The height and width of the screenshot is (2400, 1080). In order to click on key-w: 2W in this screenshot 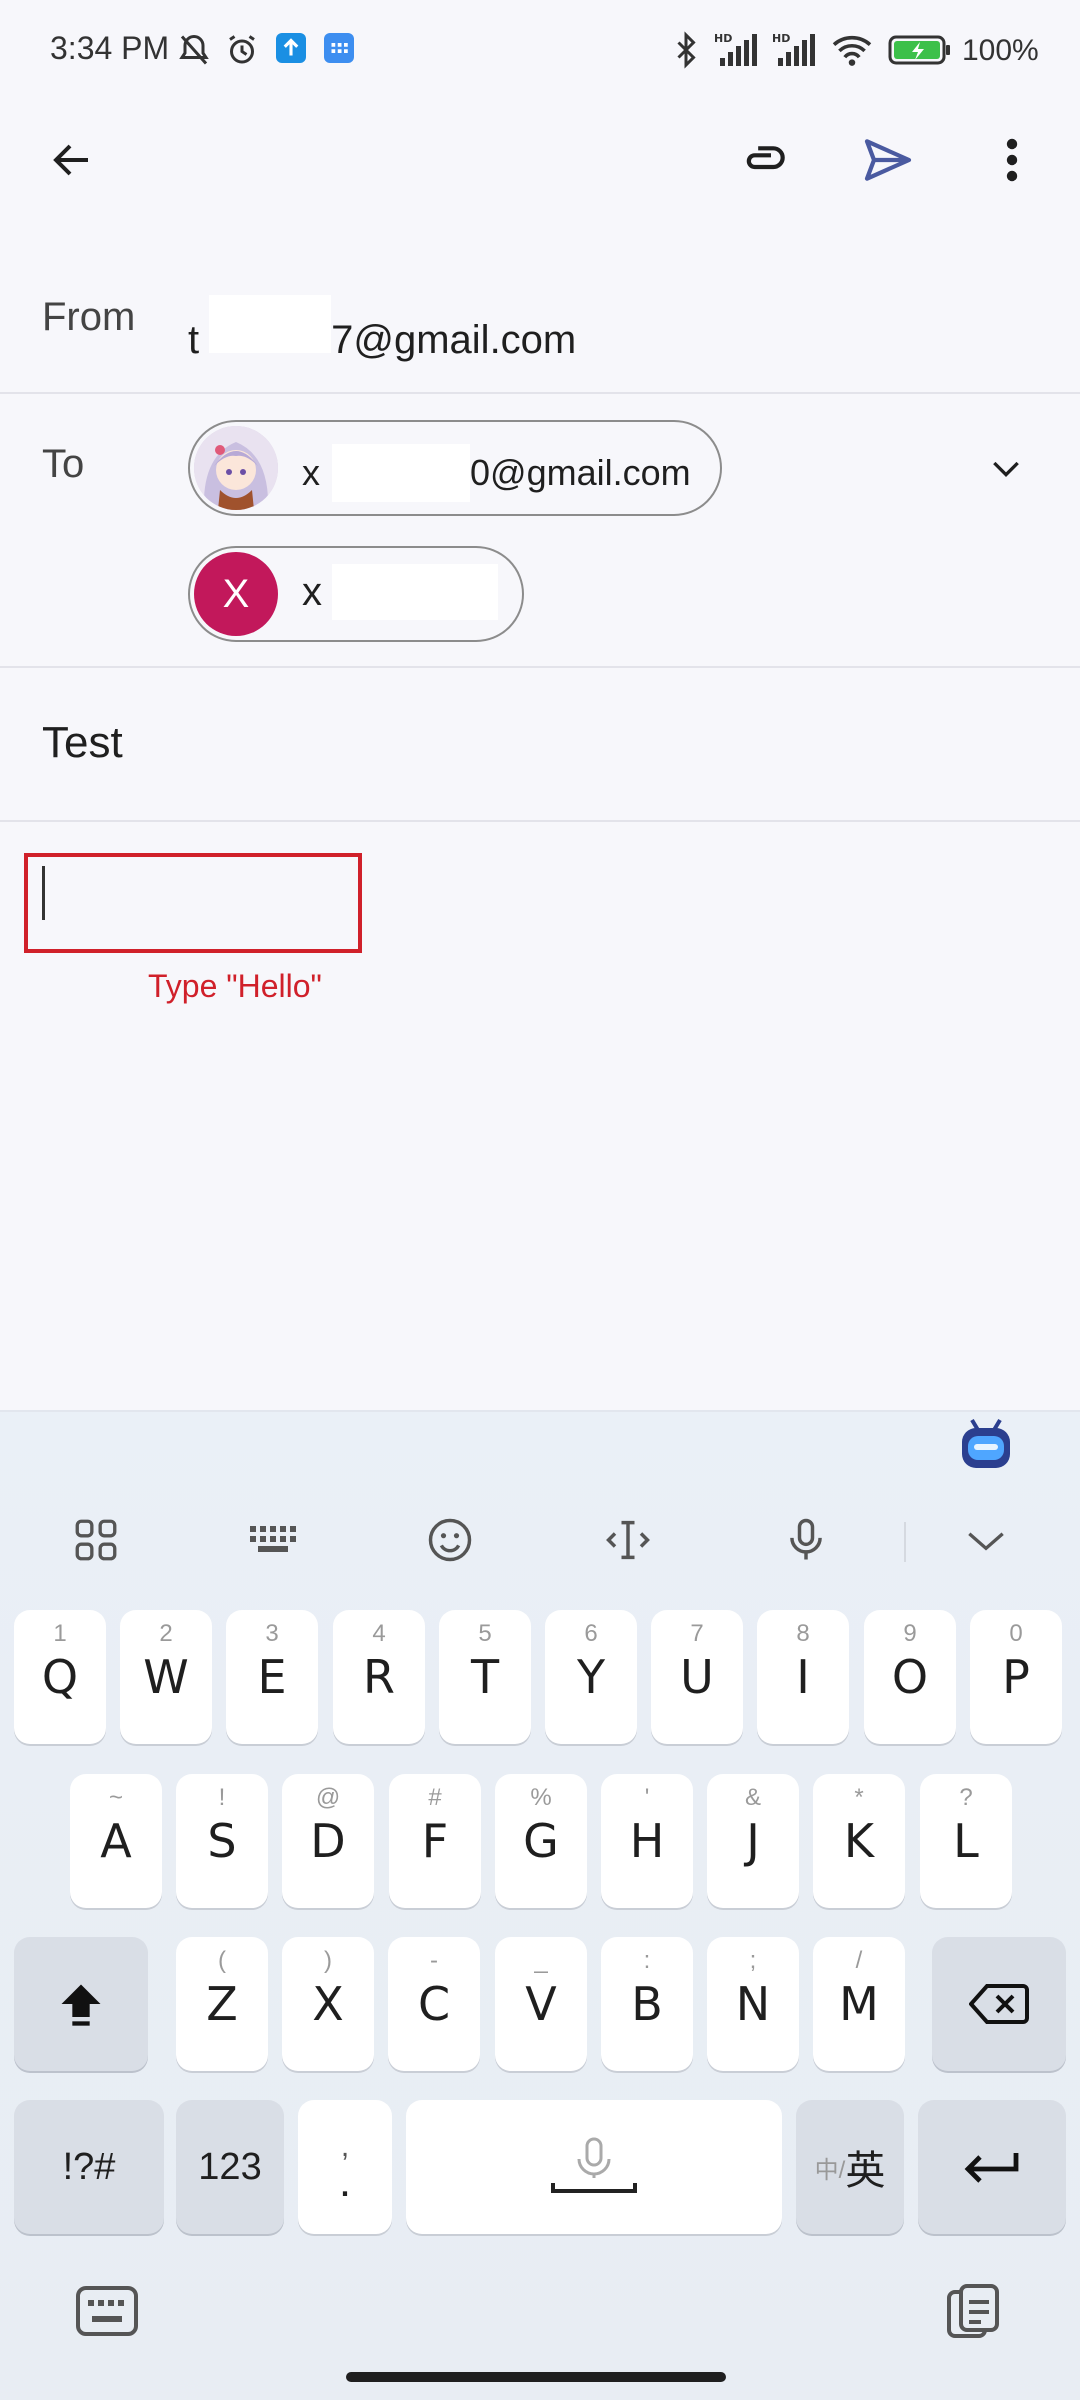, I will do `click(166, 1677)`.